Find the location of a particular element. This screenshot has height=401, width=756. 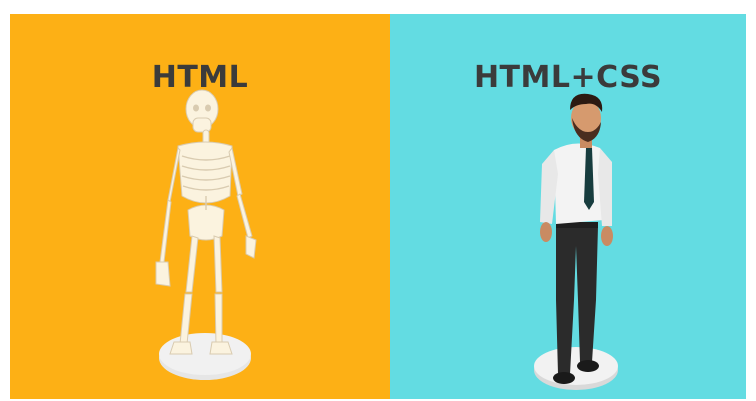

skeleton-figure-icon is located at coordinates (206, 234).